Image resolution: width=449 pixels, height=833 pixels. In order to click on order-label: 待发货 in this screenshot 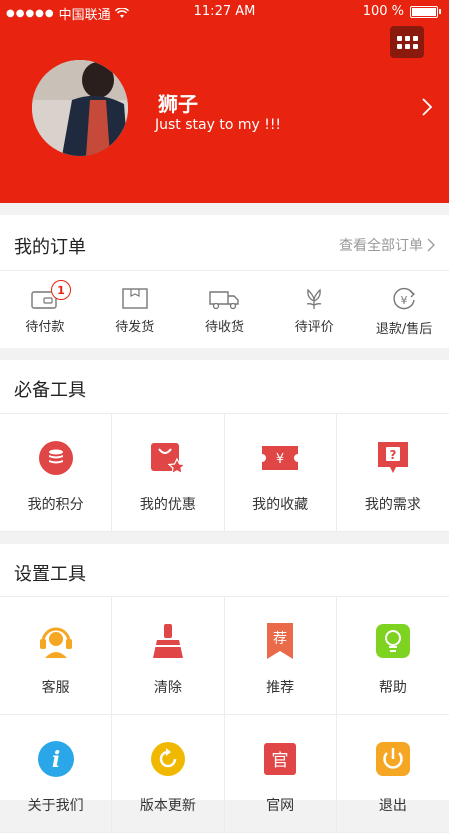, I will do `click(135, 327)`.